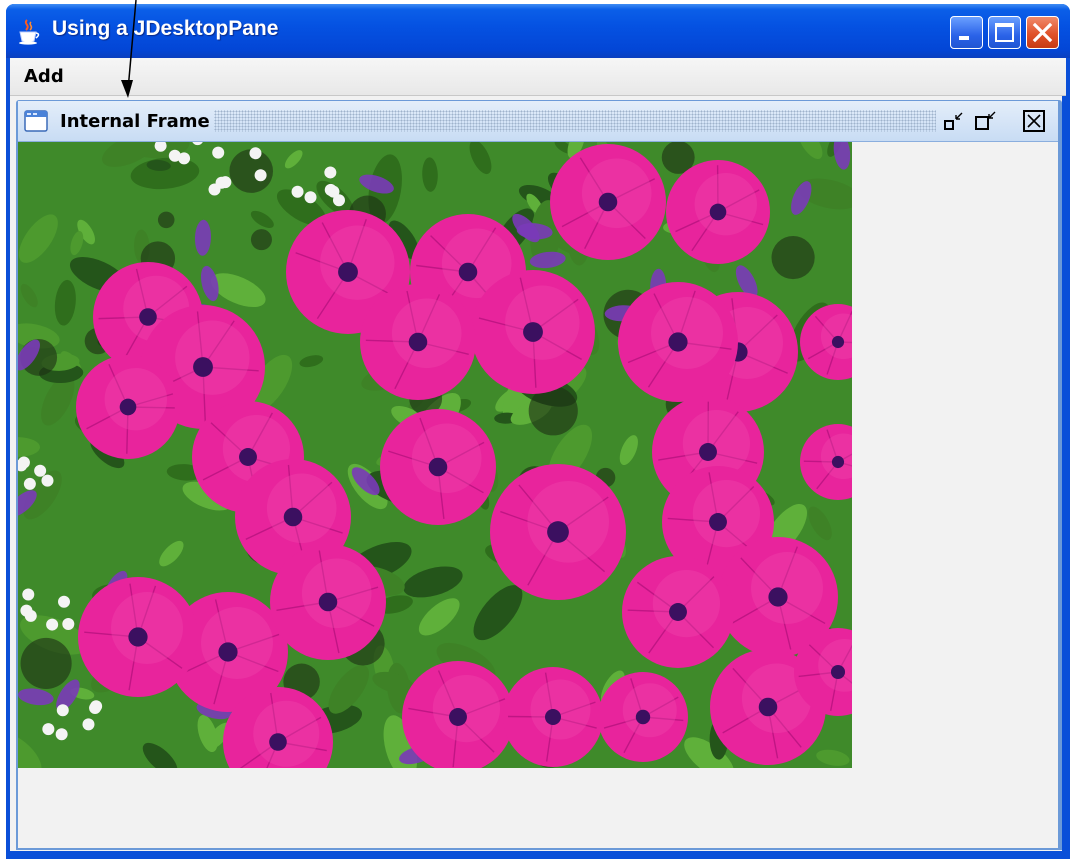  I want to click on menu-add: Add, so click(44, 76).